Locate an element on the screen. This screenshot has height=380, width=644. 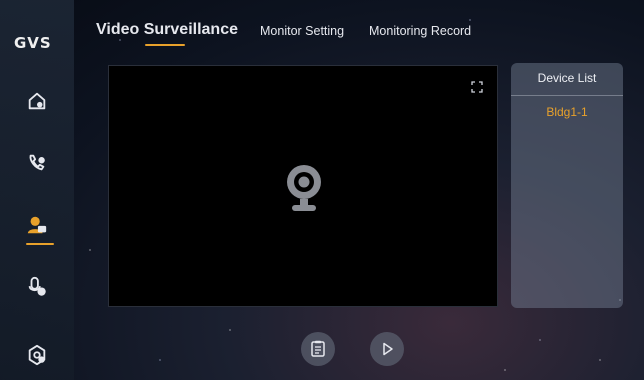
record-list-button is located at coordinates (318, 349).